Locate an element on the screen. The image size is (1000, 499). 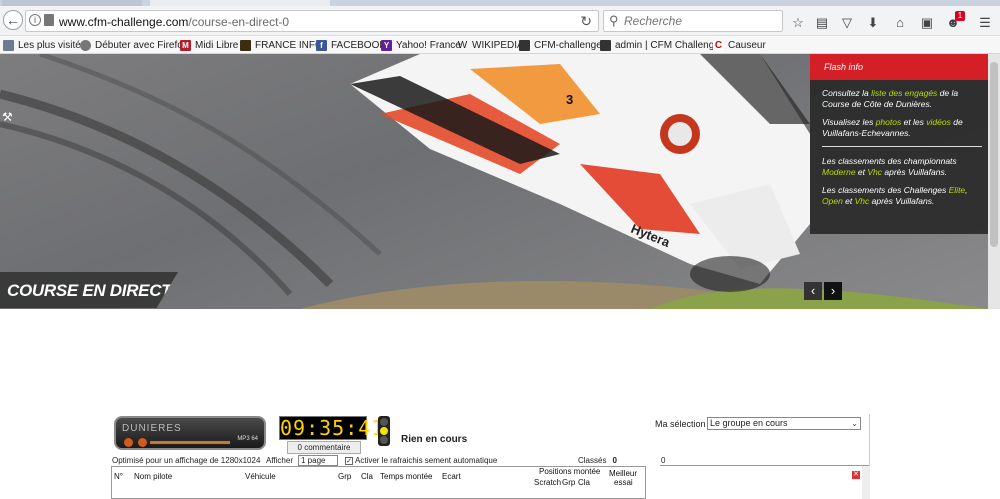
bookmark-label: CFM-challenge is located at coordinates (568, 45).